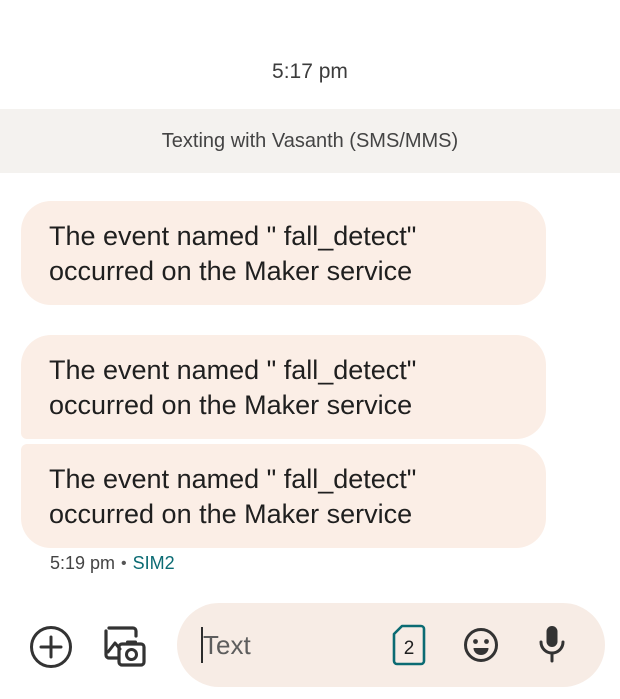 The width and height of the screenshot is (620, 699). I want to click on text-caret, so click(202, 645).